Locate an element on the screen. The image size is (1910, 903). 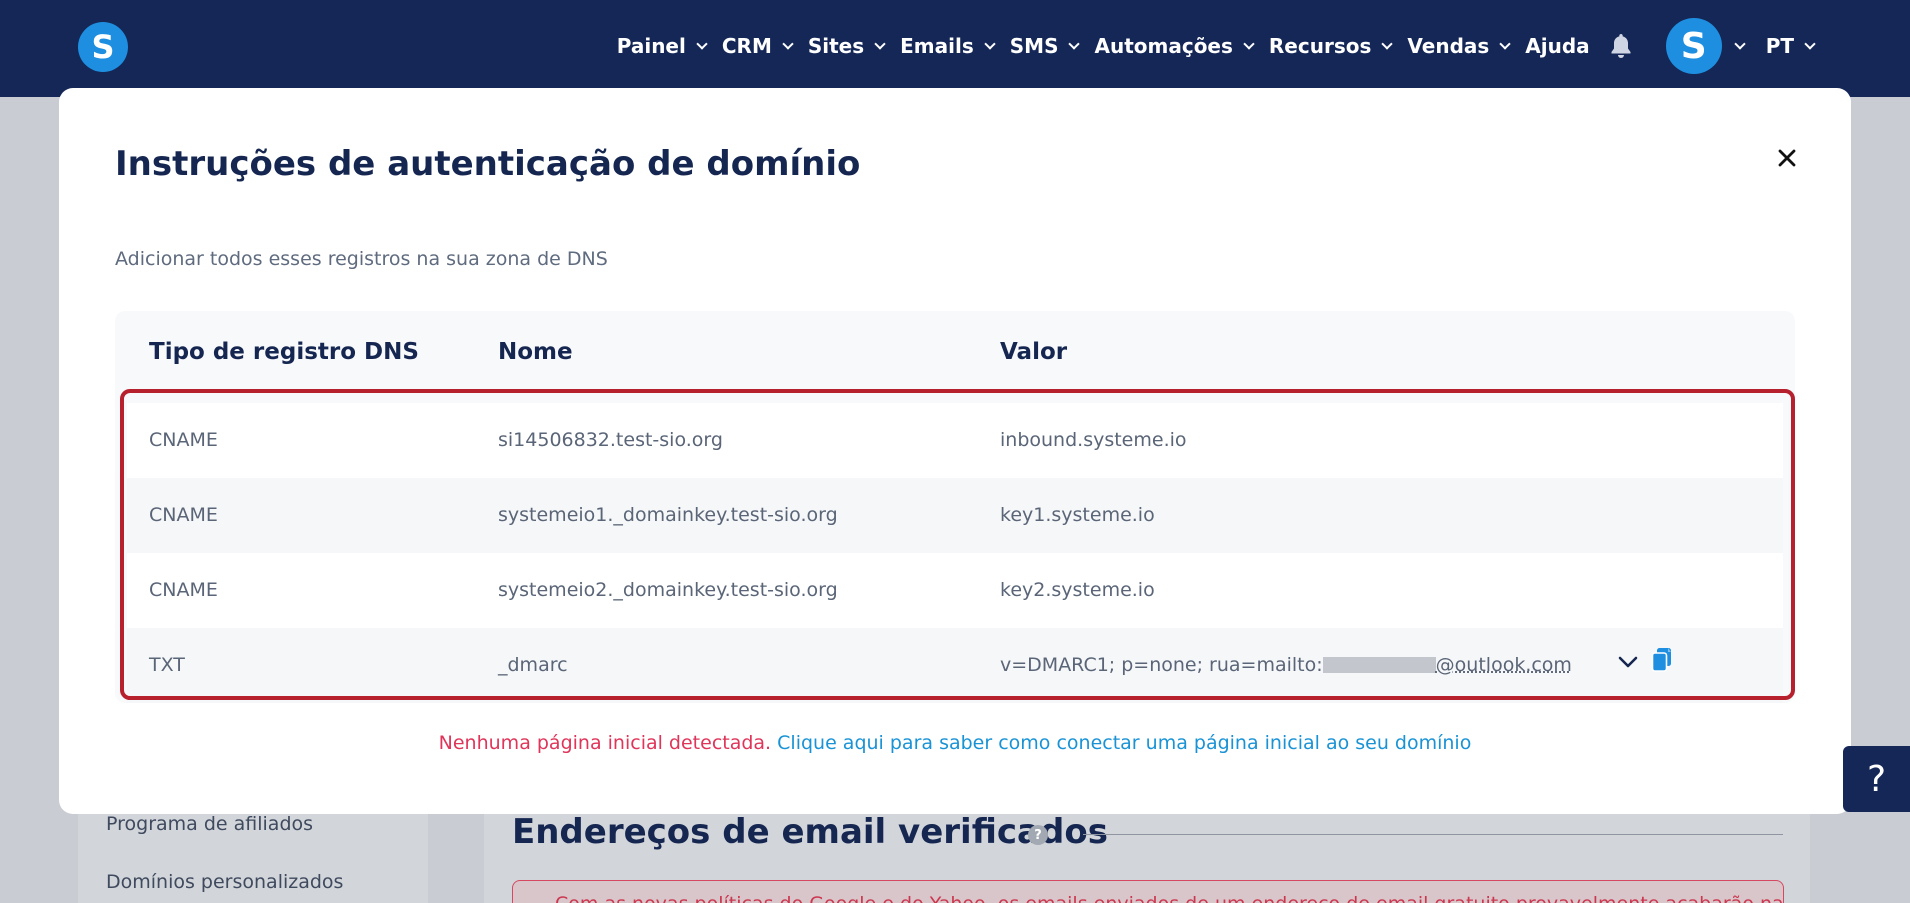
nav-item-vendas: Vendas is located at coordinates (1459, 46).